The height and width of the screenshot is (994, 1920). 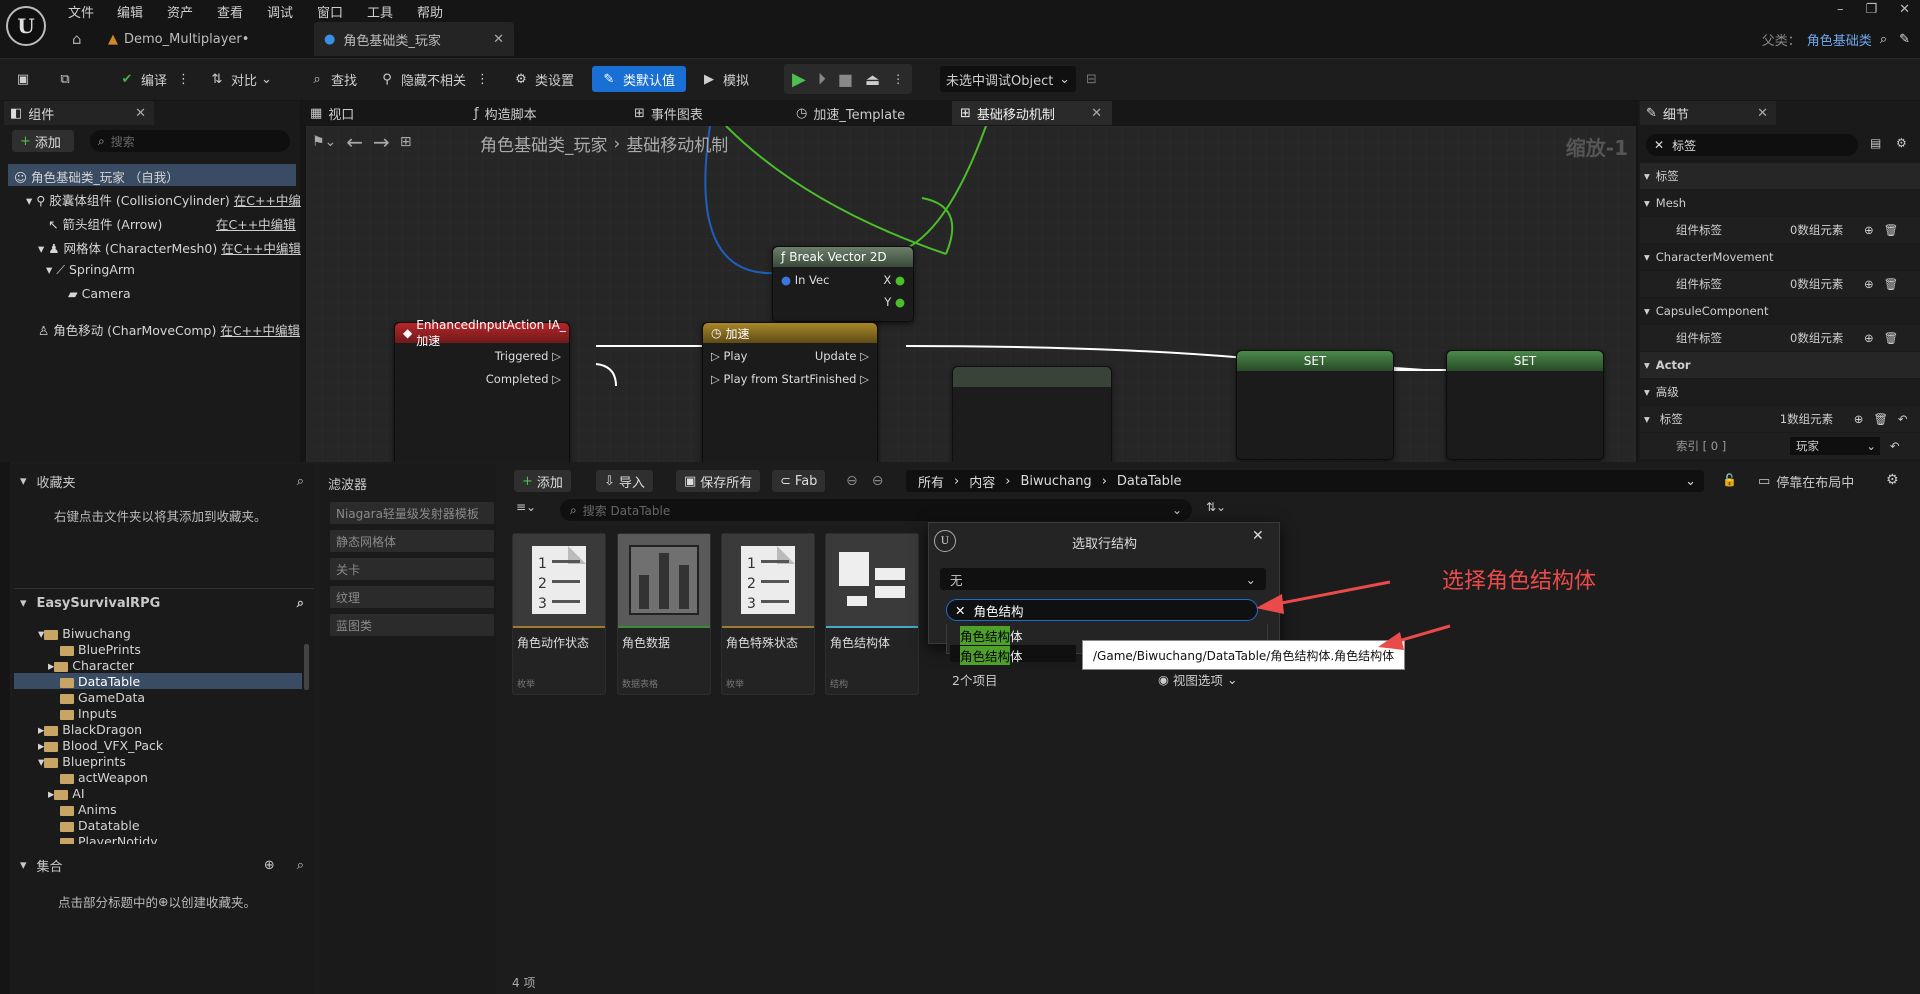 What do you see at coordinates (1780, 176) in the screenshot?
I see `details-section-tags: ▾ 标签` at bounding box center [1780, 176].